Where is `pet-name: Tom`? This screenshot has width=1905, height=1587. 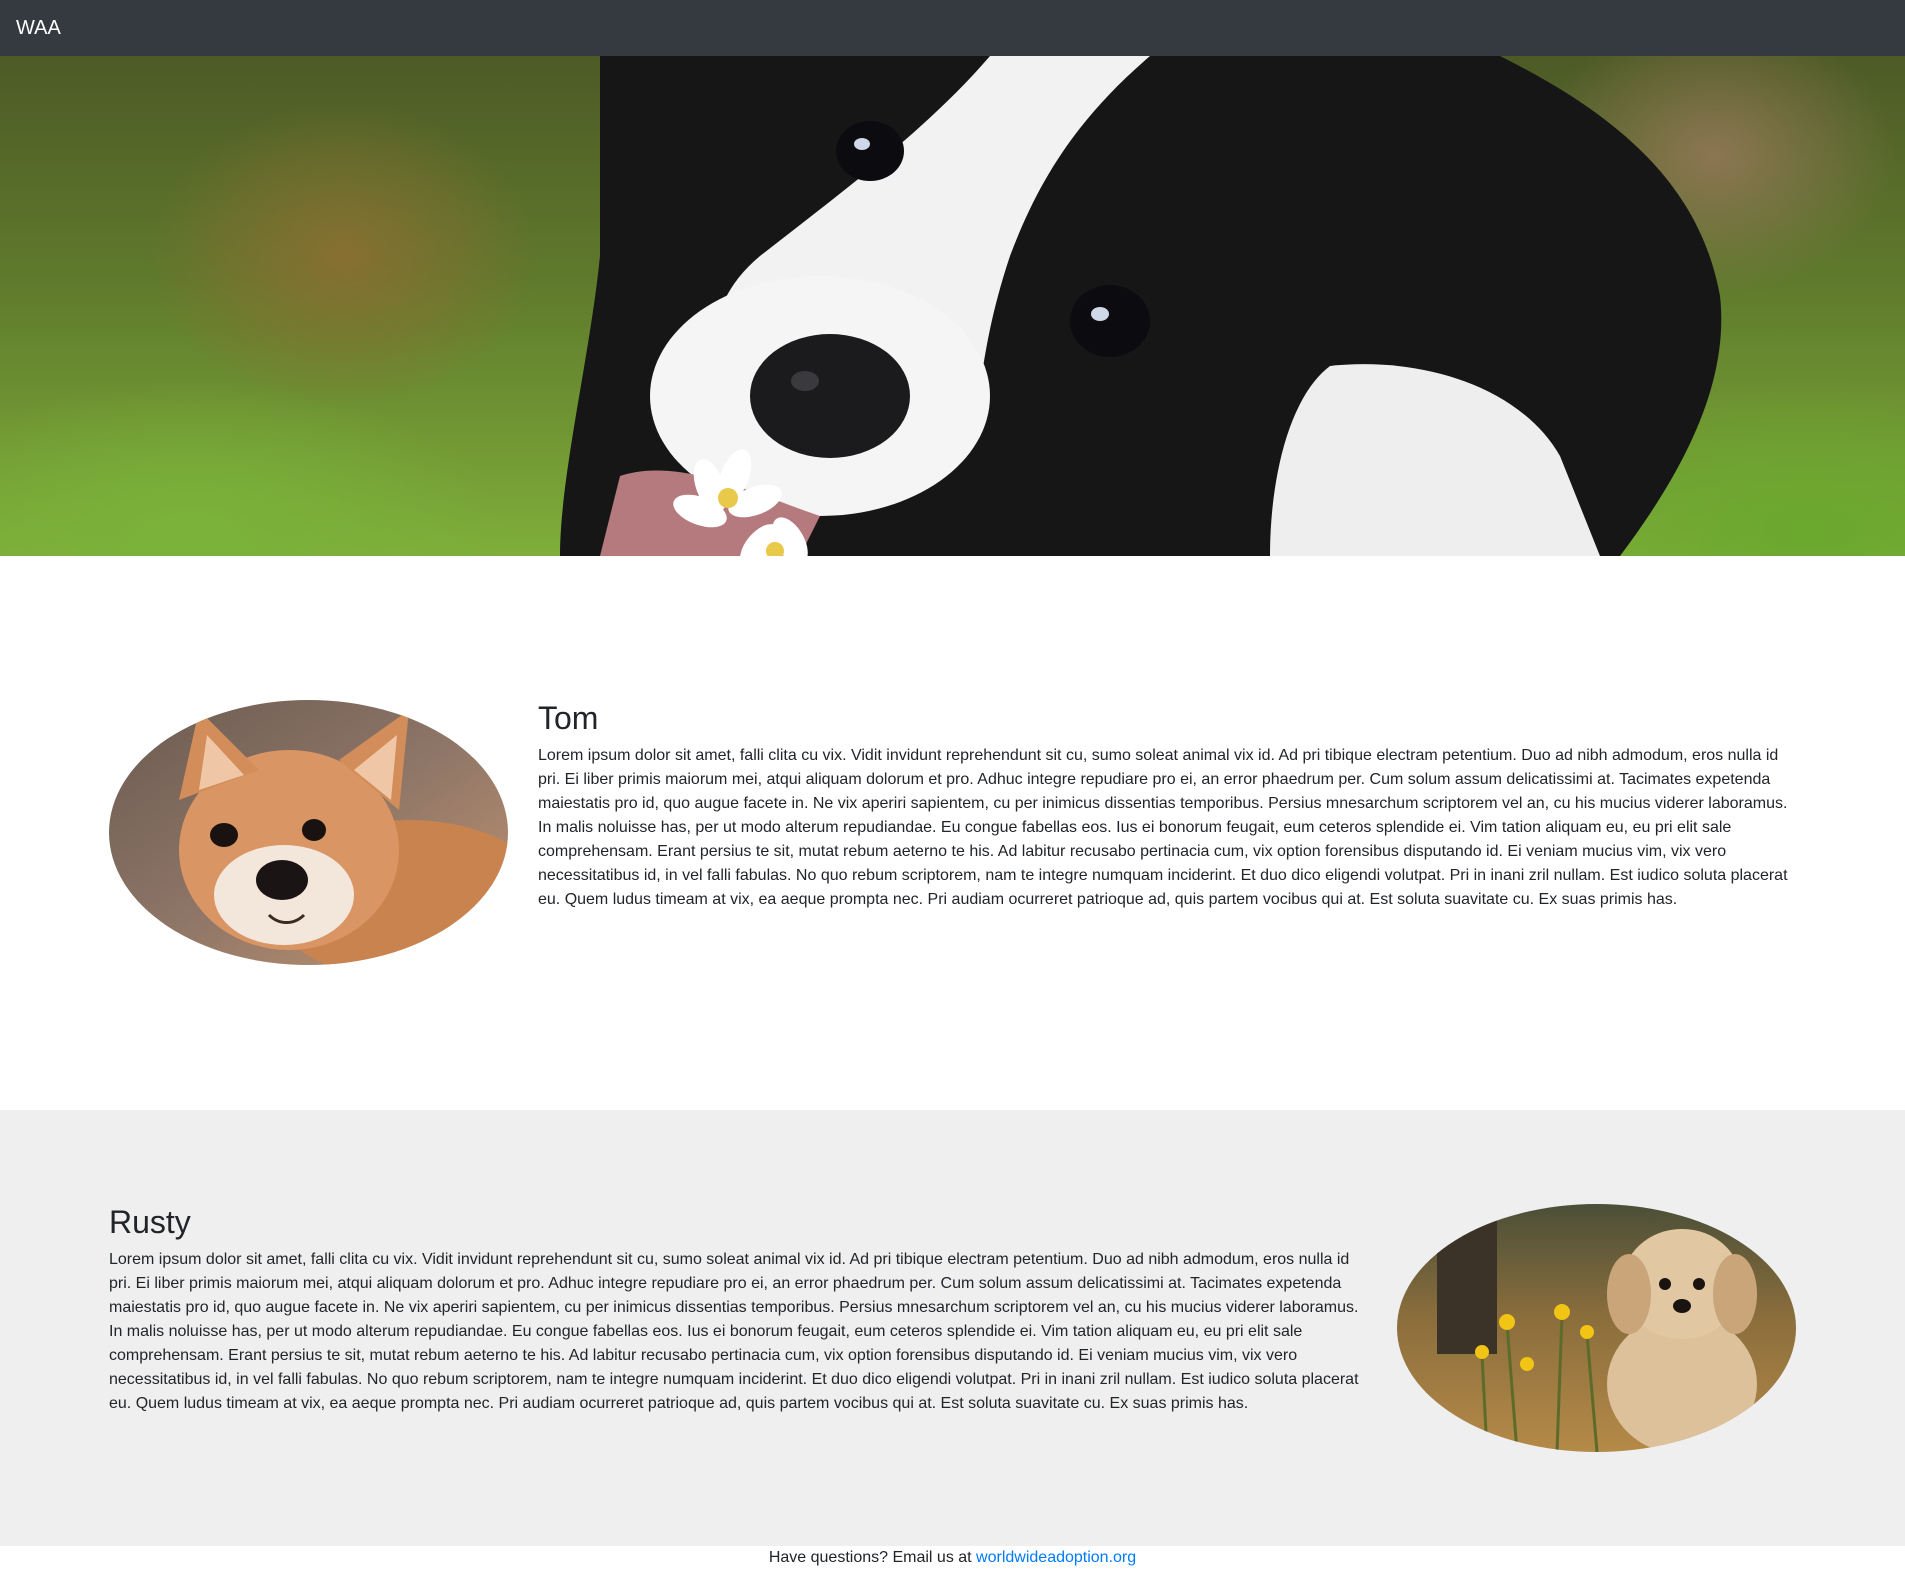 pet-name: Tom is located at coordinates (568, 718).